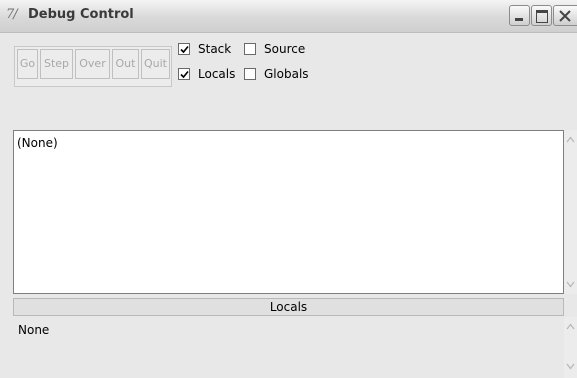 Image resolution: width=577 pixels, height=378 pixels. I want to click on out-button: Out, so click(125, 64).